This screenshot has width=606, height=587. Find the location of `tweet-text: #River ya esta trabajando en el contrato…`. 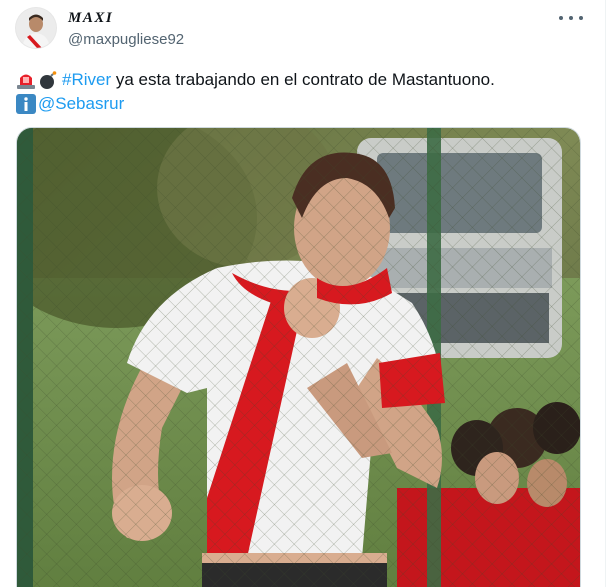

tweet-text: #River ya esta trabajando en el contrato… is located at coordinates (302, 92).